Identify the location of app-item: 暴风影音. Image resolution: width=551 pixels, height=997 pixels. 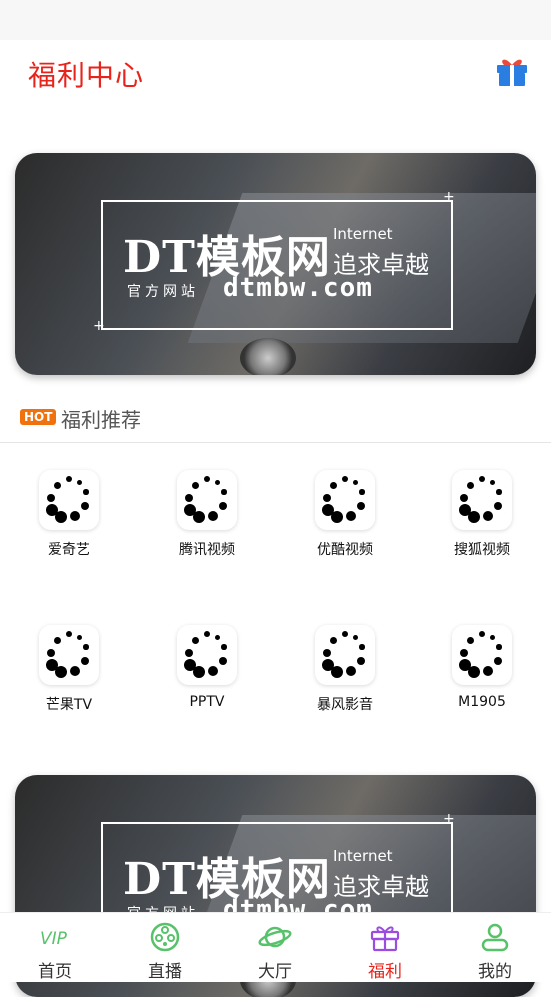
(345, 669).